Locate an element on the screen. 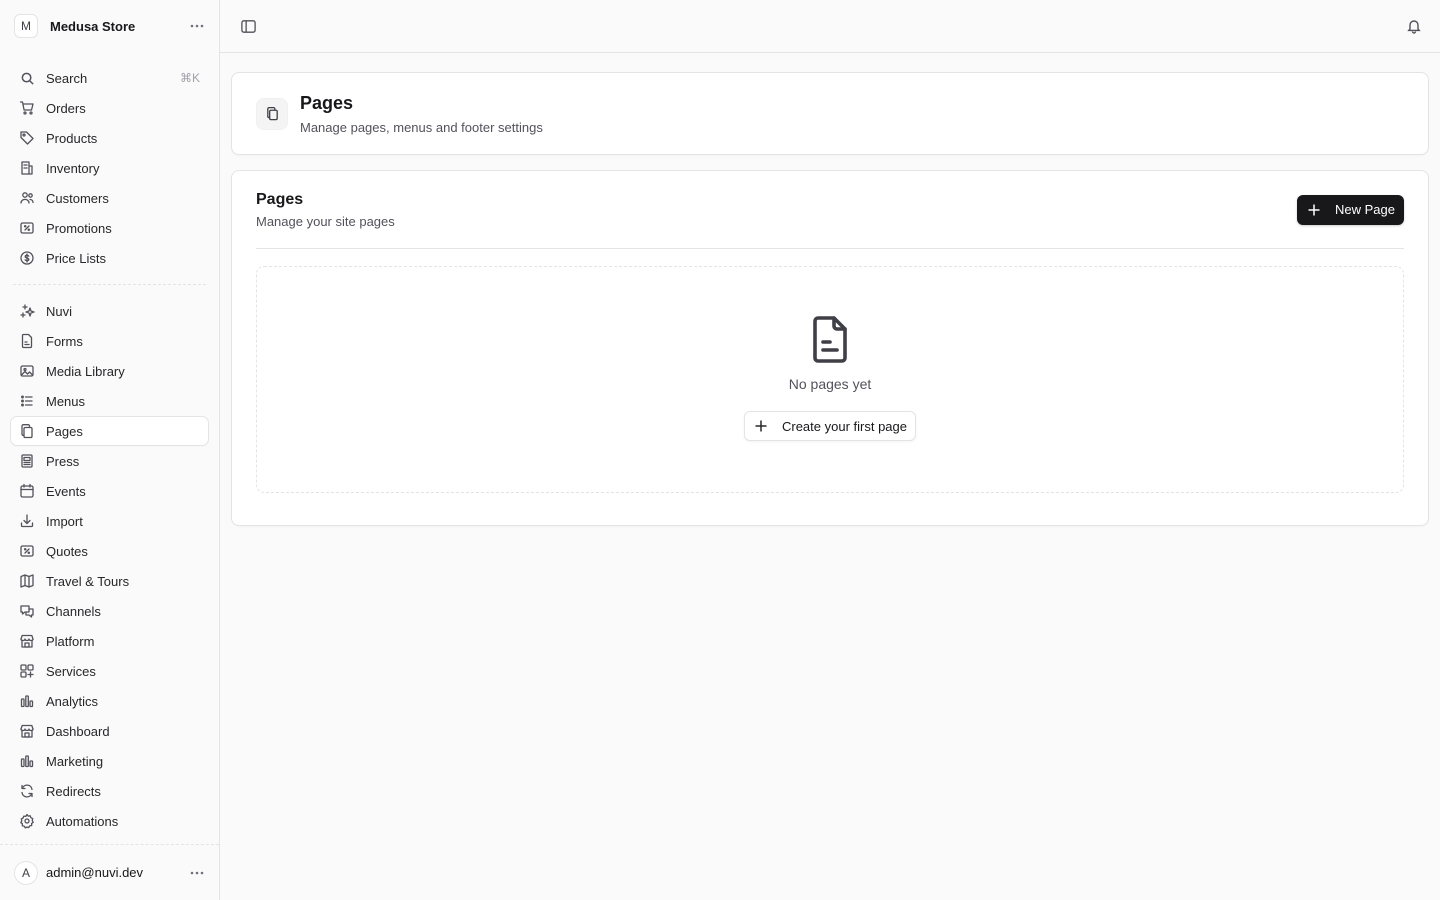  tag-icon is located at coordinates (27, 138).